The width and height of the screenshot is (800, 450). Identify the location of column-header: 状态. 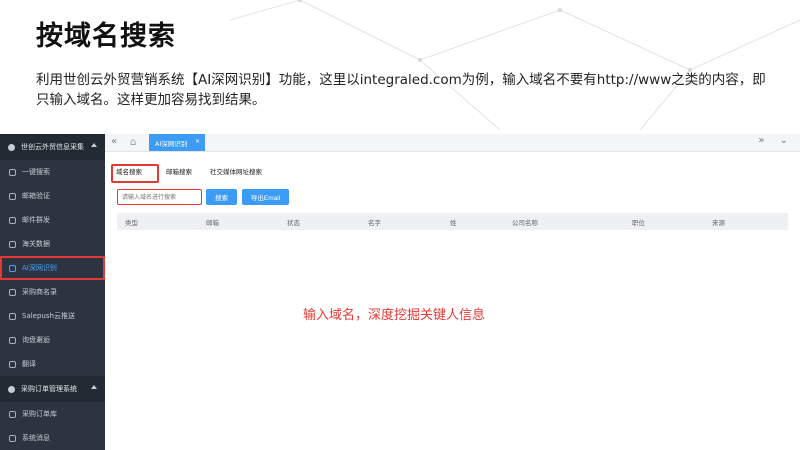
(293, 223).